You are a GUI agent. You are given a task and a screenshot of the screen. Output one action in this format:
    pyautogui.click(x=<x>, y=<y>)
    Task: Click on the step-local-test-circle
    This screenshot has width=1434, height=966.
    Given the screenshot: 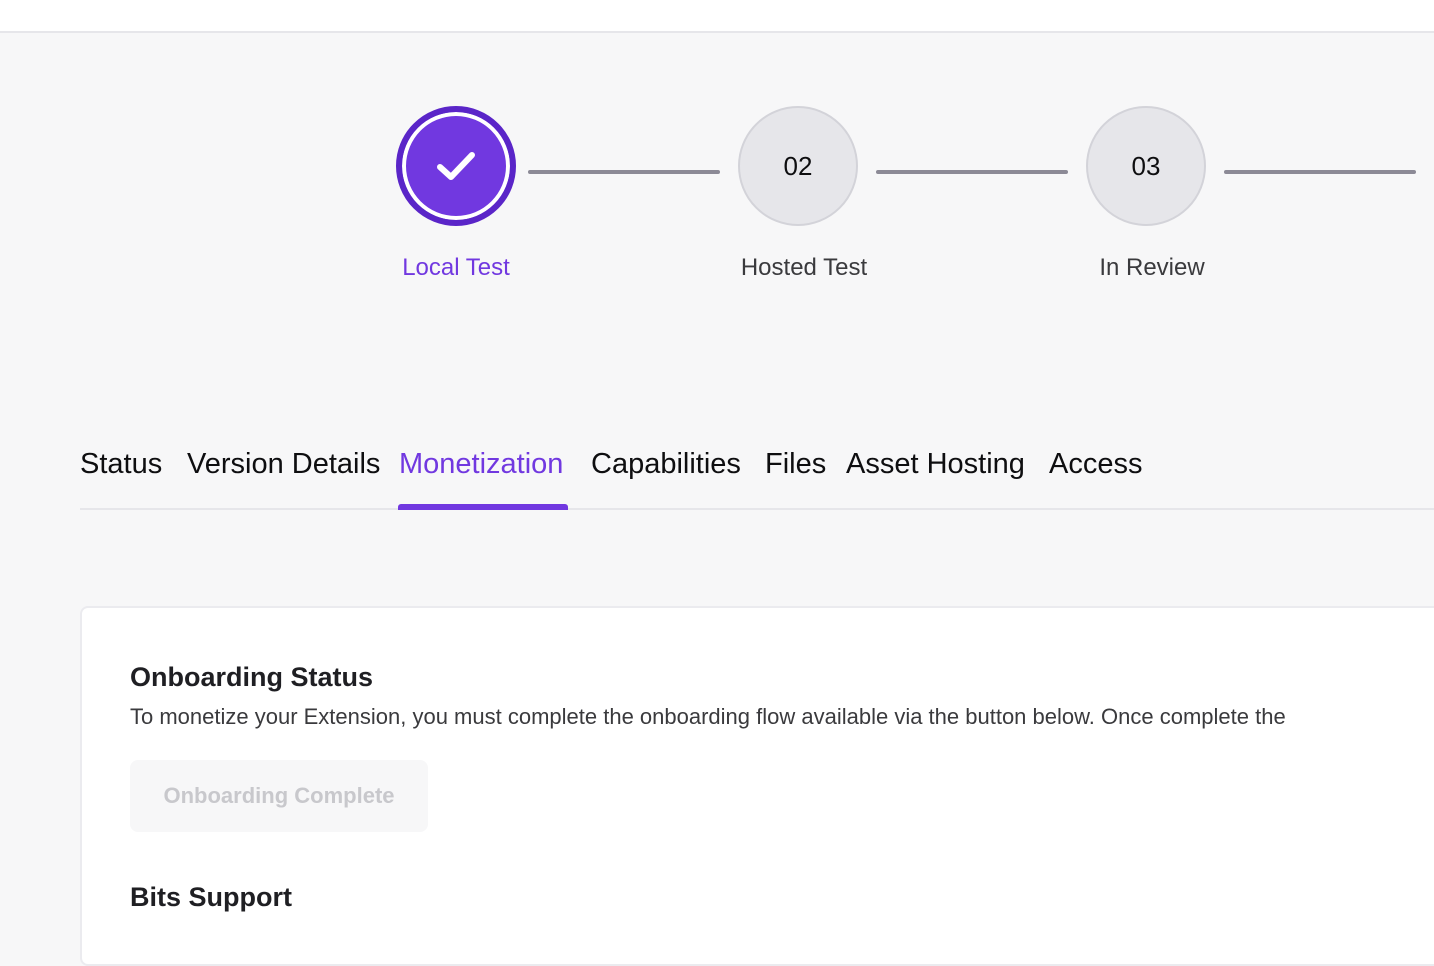 What is the action you would take?
    pyautogui.click(x=456, y=166)
    